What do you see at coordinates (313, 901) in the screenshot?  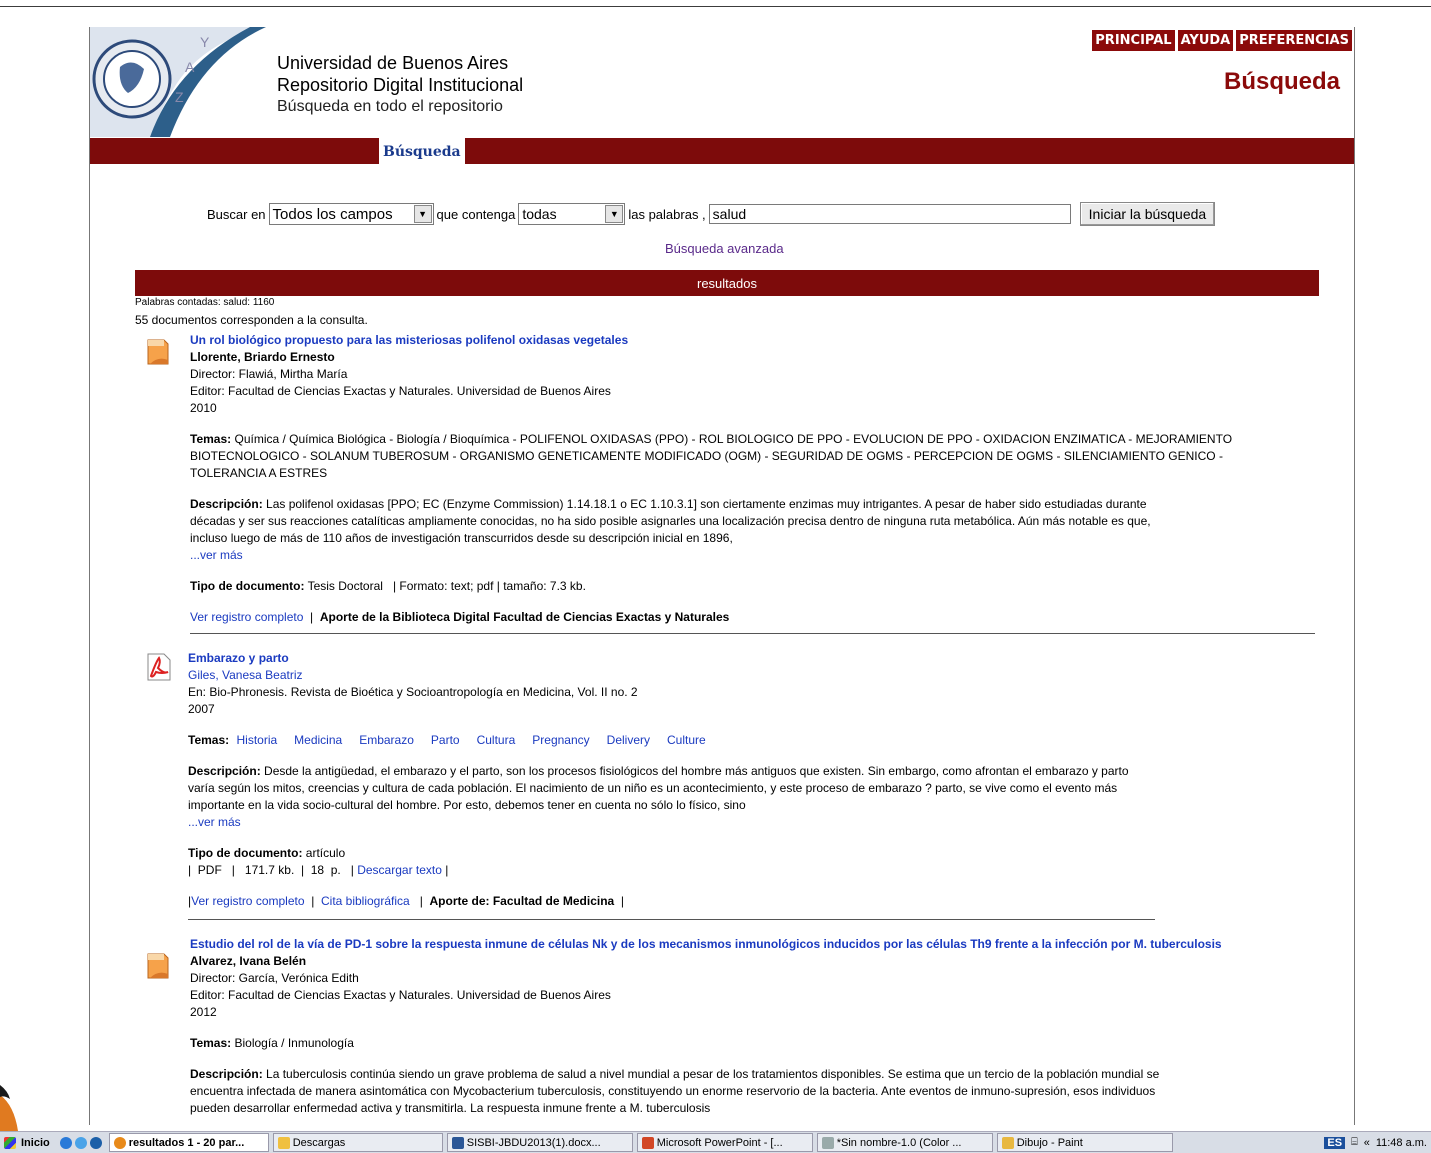 I see `links-pipe-2: |` at bounding box center [313, 901].